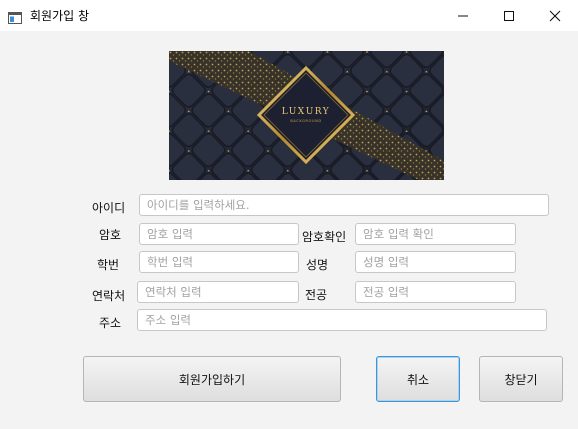 The height and width of the screenshot is (429, 578). I want to click on close-window-button, so click(555, 15).